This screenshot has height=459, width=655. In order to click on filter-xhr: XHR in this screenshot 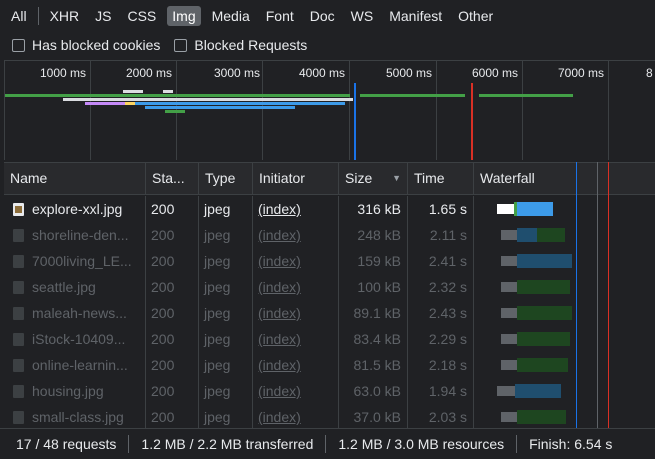, I will do `click(65, 16)`.